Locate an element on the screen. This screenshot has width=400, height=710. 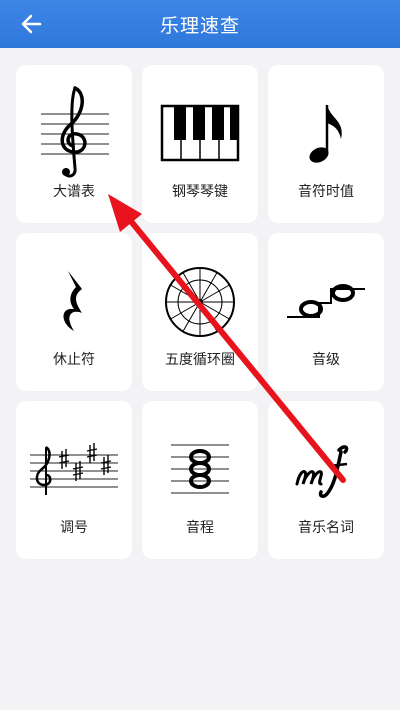
app-bar: 乐理速查 is located at coordinates (200, 24).